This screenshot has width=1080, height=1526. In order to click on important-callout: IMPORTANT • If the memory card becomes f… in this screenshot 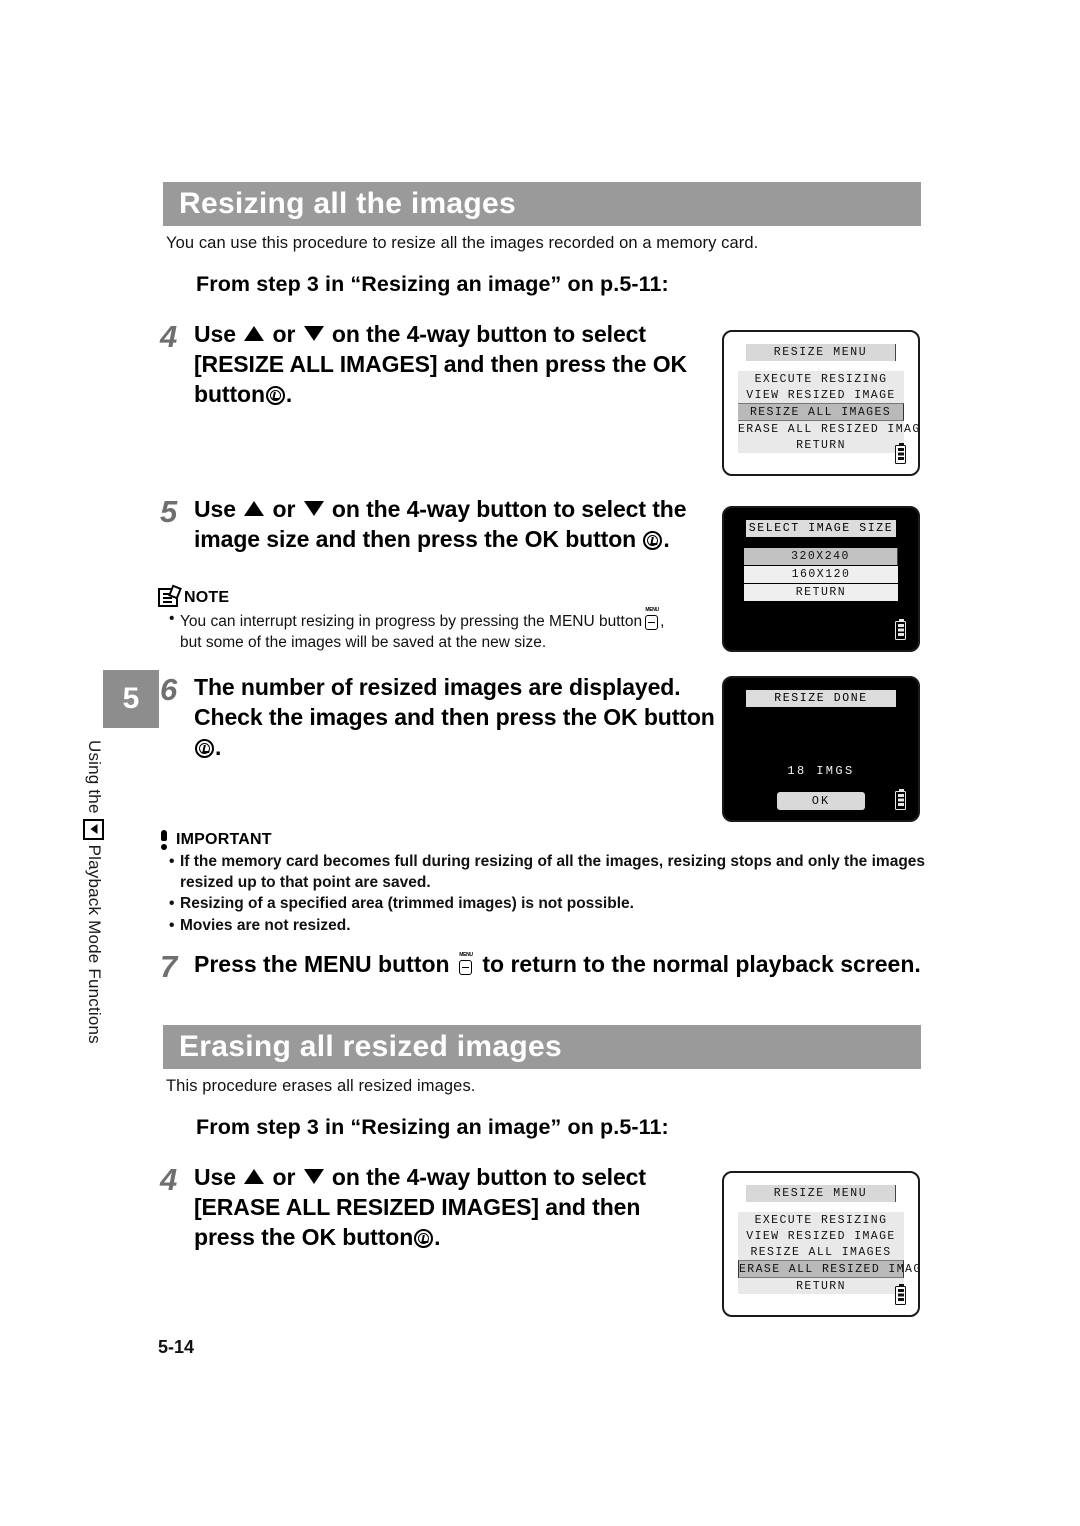, I will do `click(545, 883)`.